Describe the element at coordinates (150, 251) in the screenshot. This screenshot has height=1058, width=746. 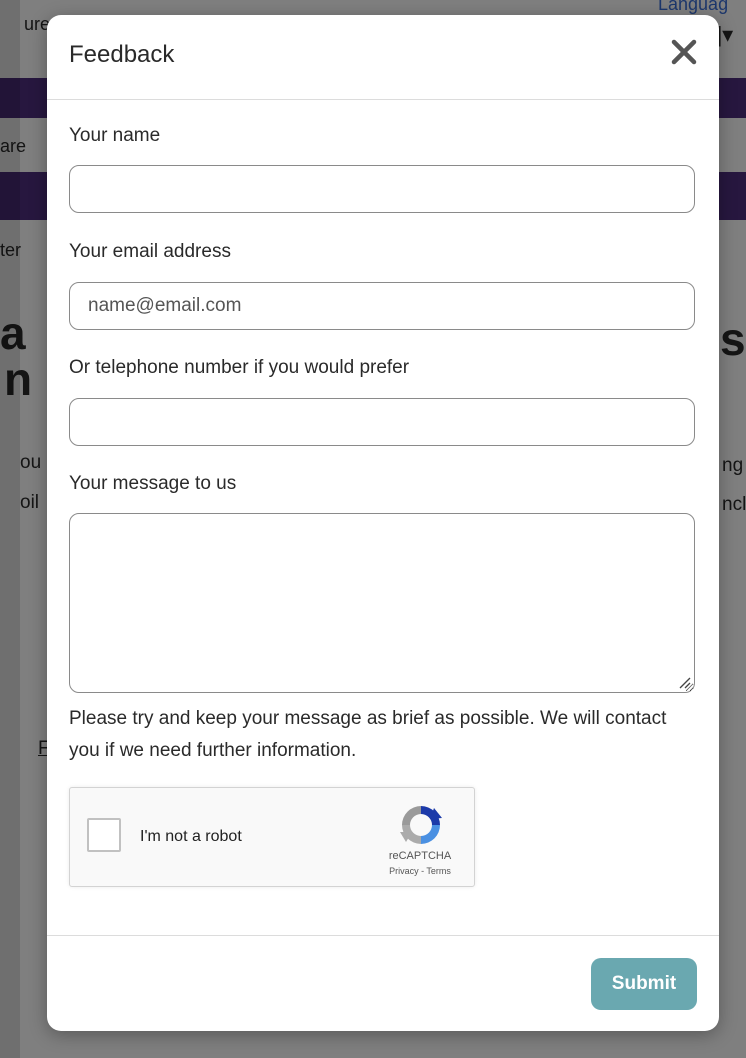
I see `email-label: Your email address` at that location.